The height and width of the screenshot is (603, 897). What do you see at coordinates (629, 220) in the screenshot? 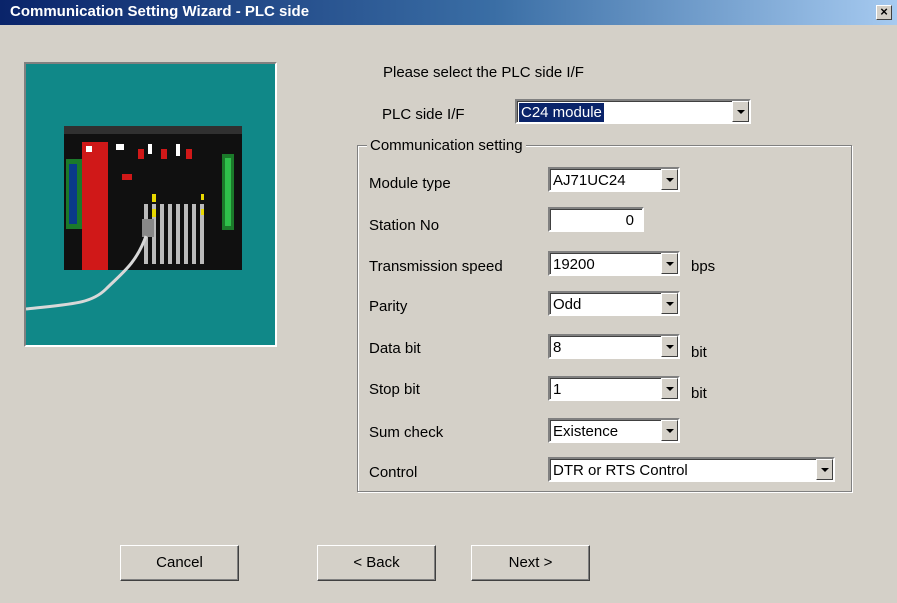
I see `station-no-value: 0` at bounding box center [629, 220].